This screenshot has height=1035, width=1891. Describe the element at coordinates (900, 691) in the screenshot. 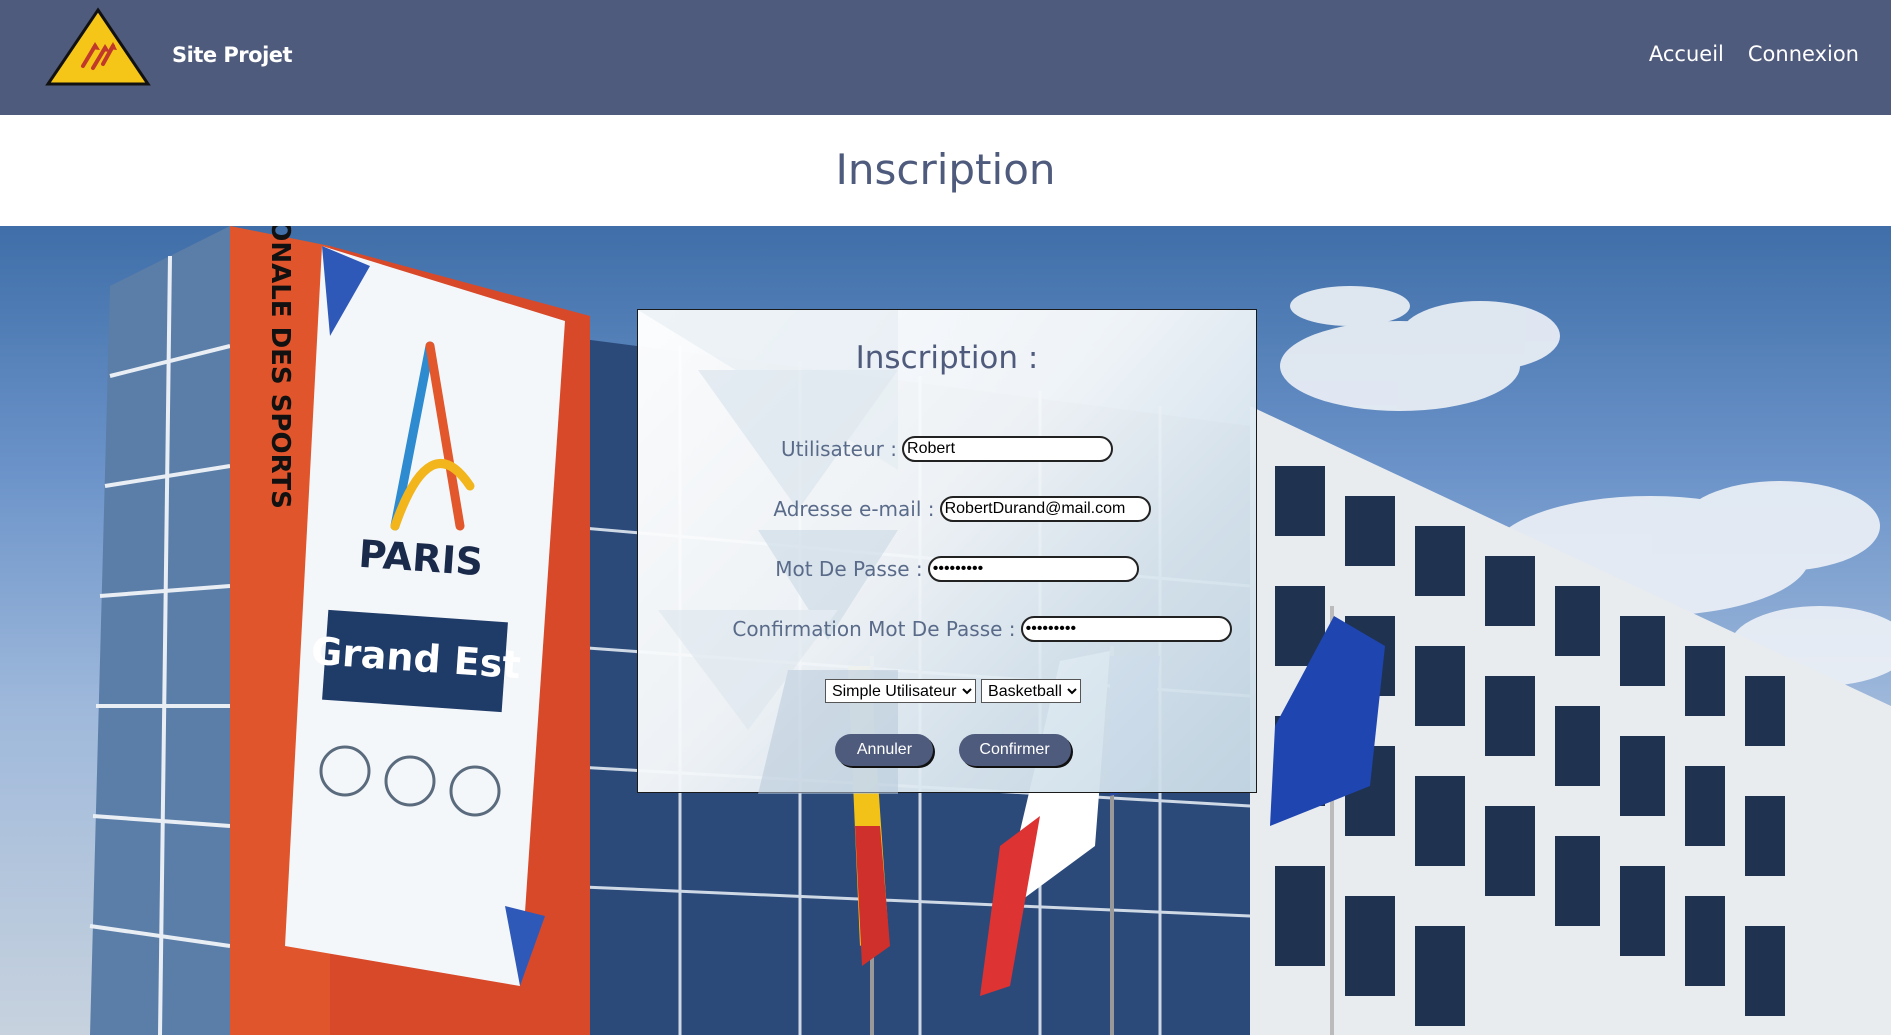

I see `role-select: Simple Utilisateur` at that location.